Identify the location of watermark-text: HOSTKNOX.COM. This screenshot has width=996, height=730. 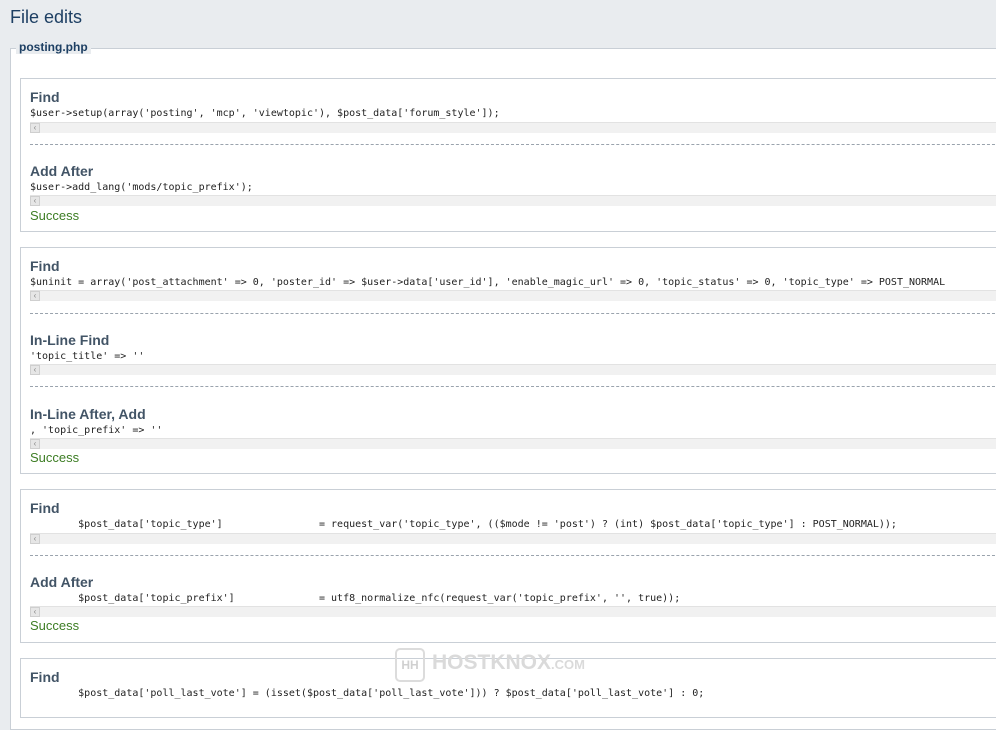
(508, 663).